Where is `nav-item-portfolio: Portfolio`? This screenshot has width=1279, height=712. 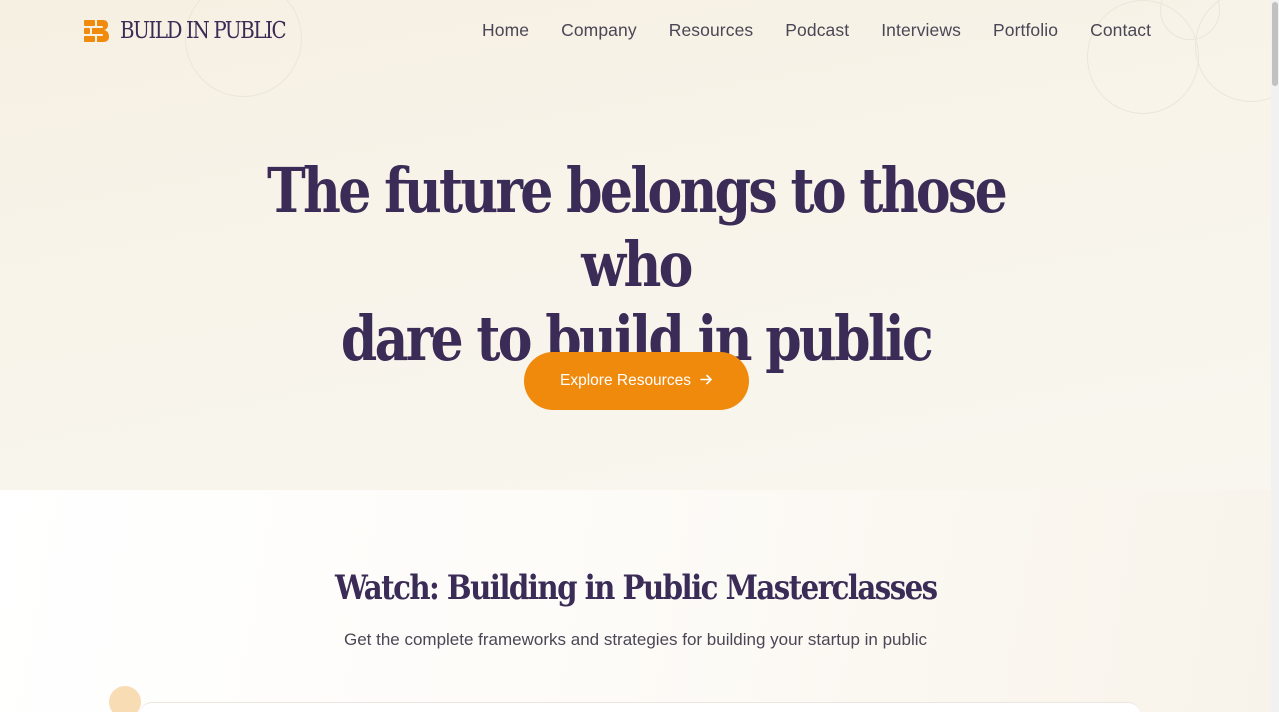
nav-item-portfolio: Portfolio is located at coordinates (1025, 30).